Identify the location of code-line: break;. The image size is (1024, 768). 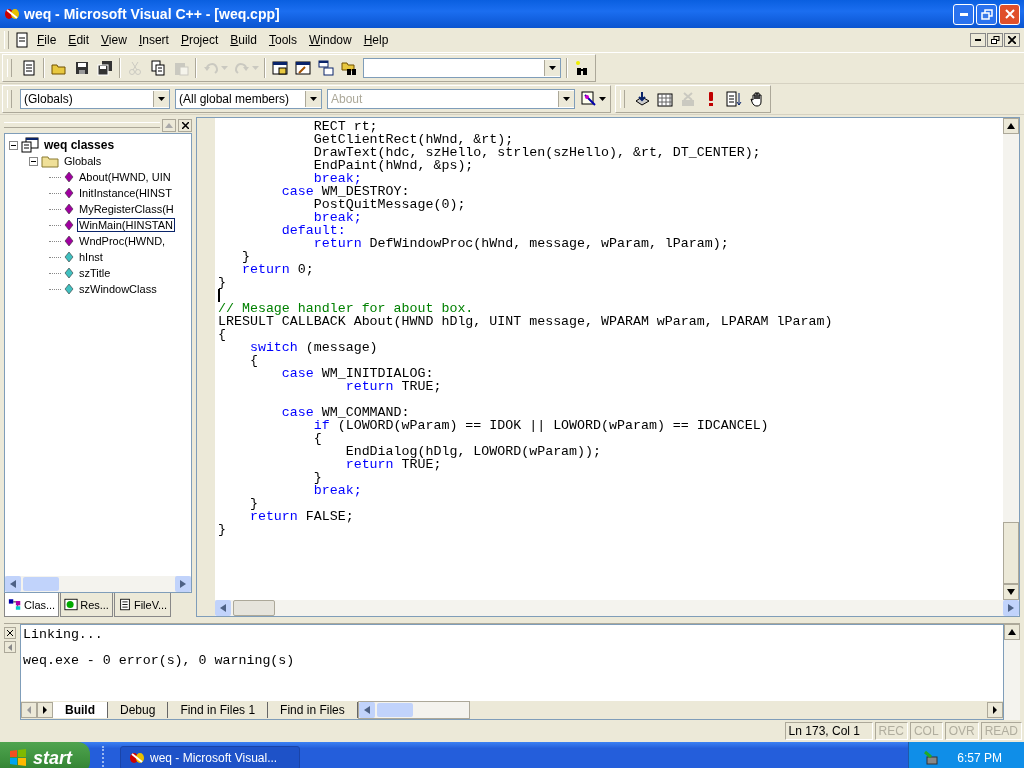
(337, 490).